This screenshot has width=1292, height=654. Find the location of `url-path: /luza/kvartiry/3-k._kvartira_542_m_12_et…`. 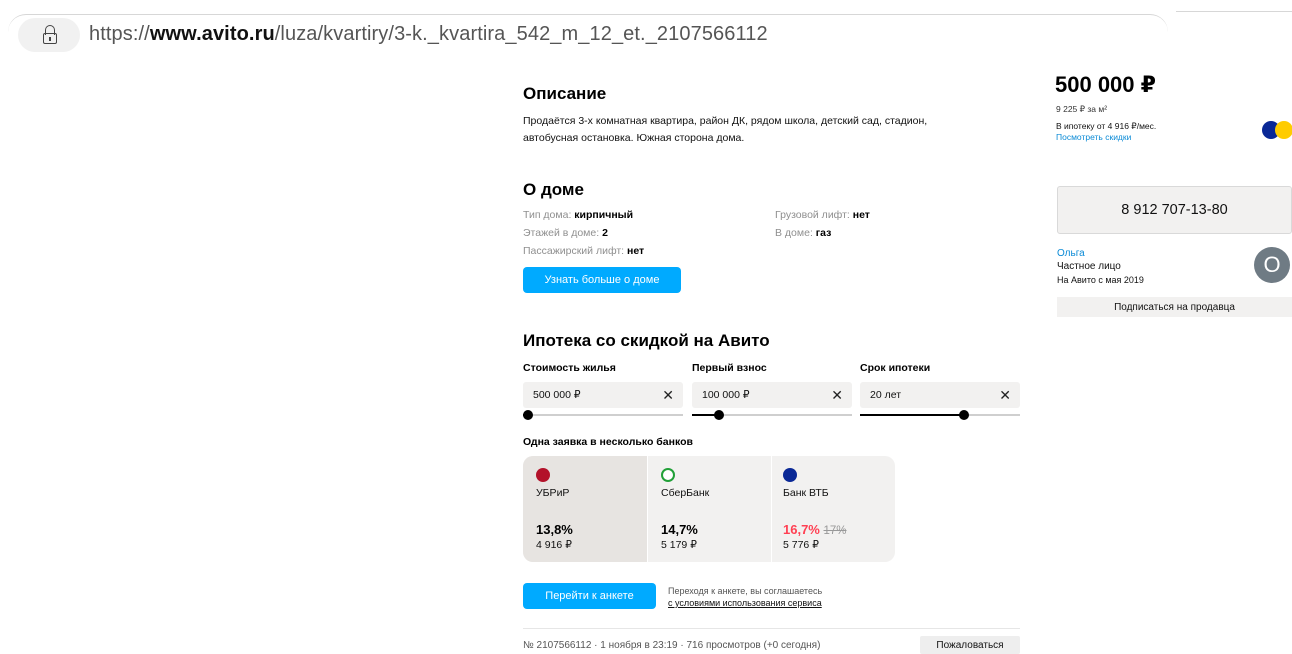

url-path: /luza/kvartiry/3-k._kvartira_542_m_12_et… is located at coordinates (521, 34).